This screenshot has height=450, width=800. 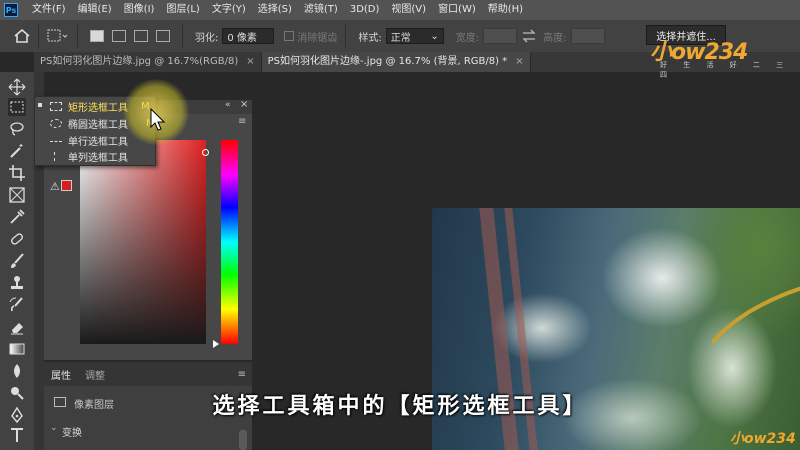 What do you see at coordinates (98, 125) in the screenshot?
I see `flyout-item-label: 椭圆选框工具` at bounding box center [98, 125].